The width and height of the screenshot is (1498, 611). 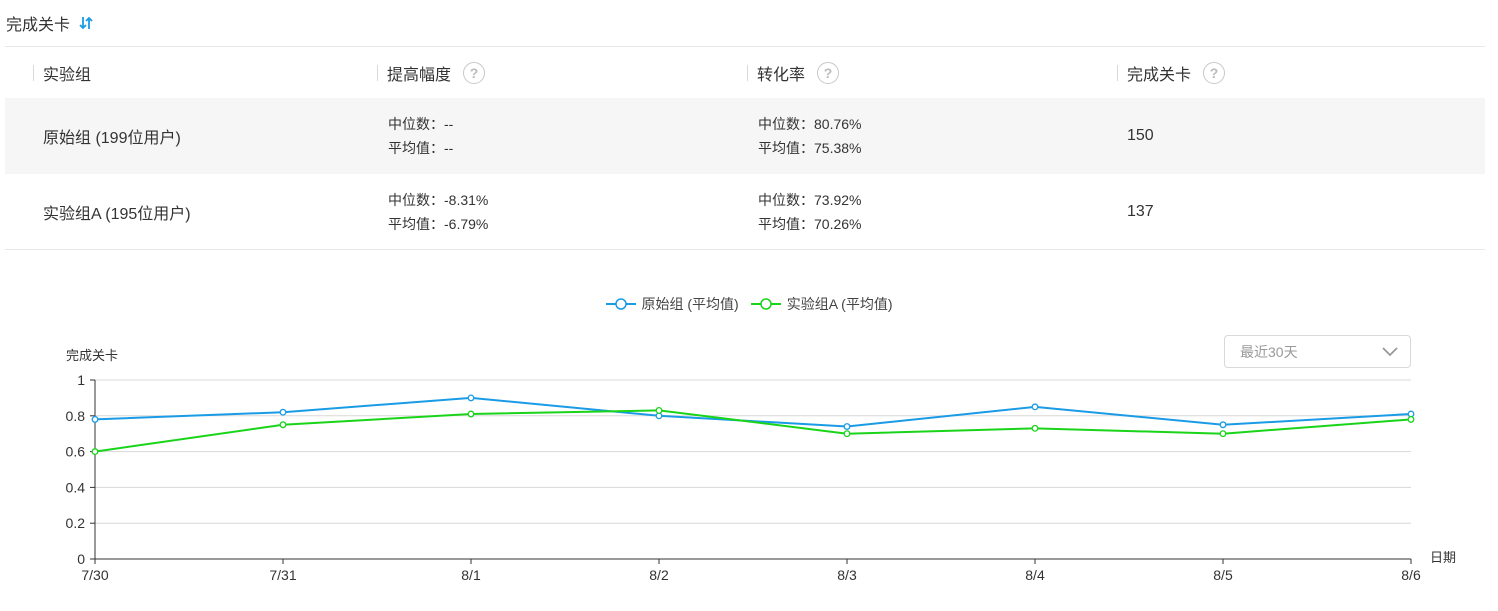 I want to click on x-tick-label: 8/4, so click(x=1035, y=575).